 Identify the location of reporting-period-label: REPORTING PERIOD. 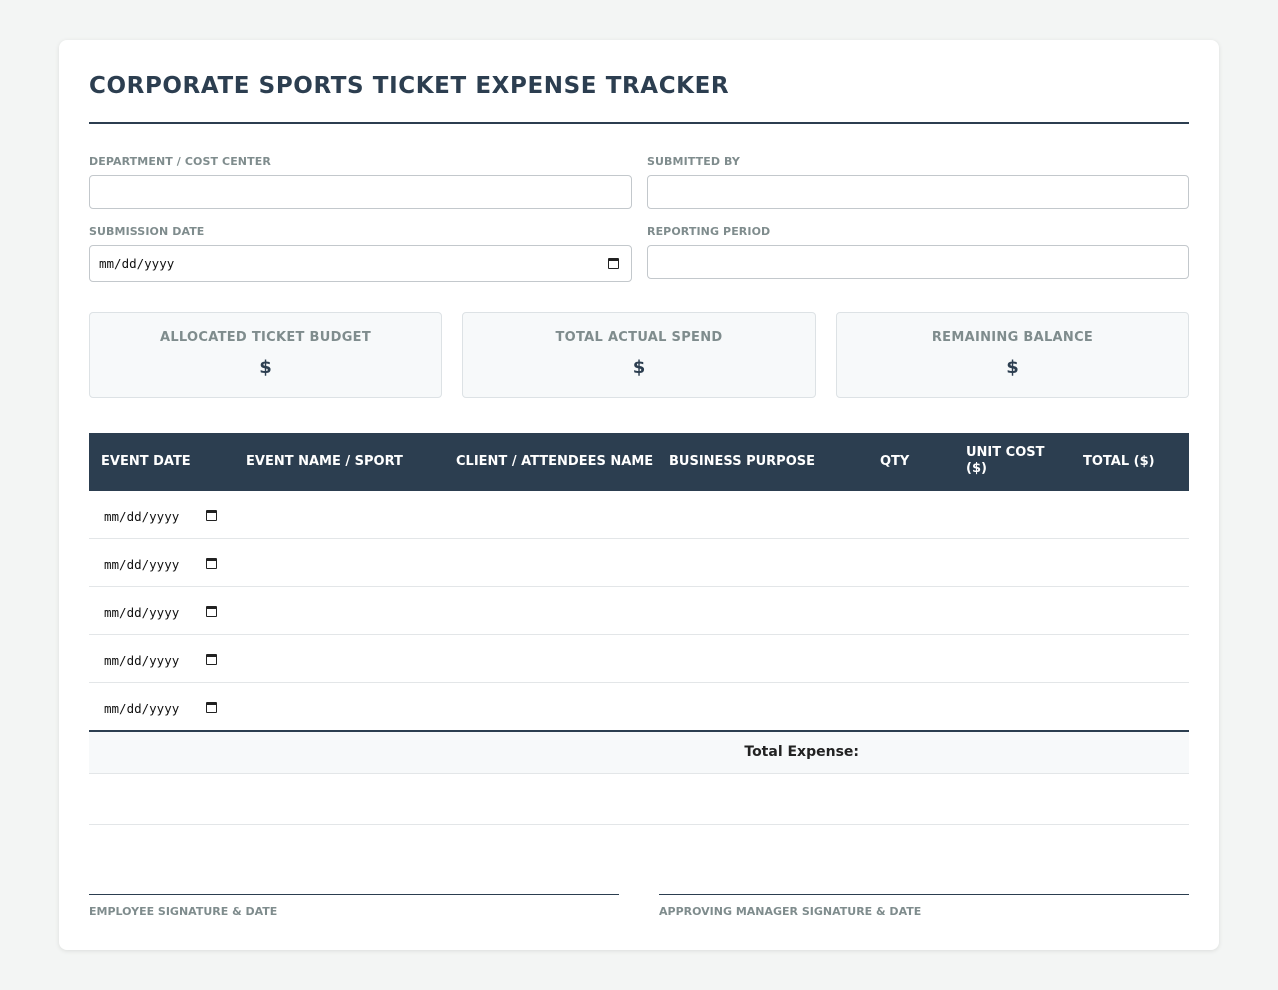
(709, 231).